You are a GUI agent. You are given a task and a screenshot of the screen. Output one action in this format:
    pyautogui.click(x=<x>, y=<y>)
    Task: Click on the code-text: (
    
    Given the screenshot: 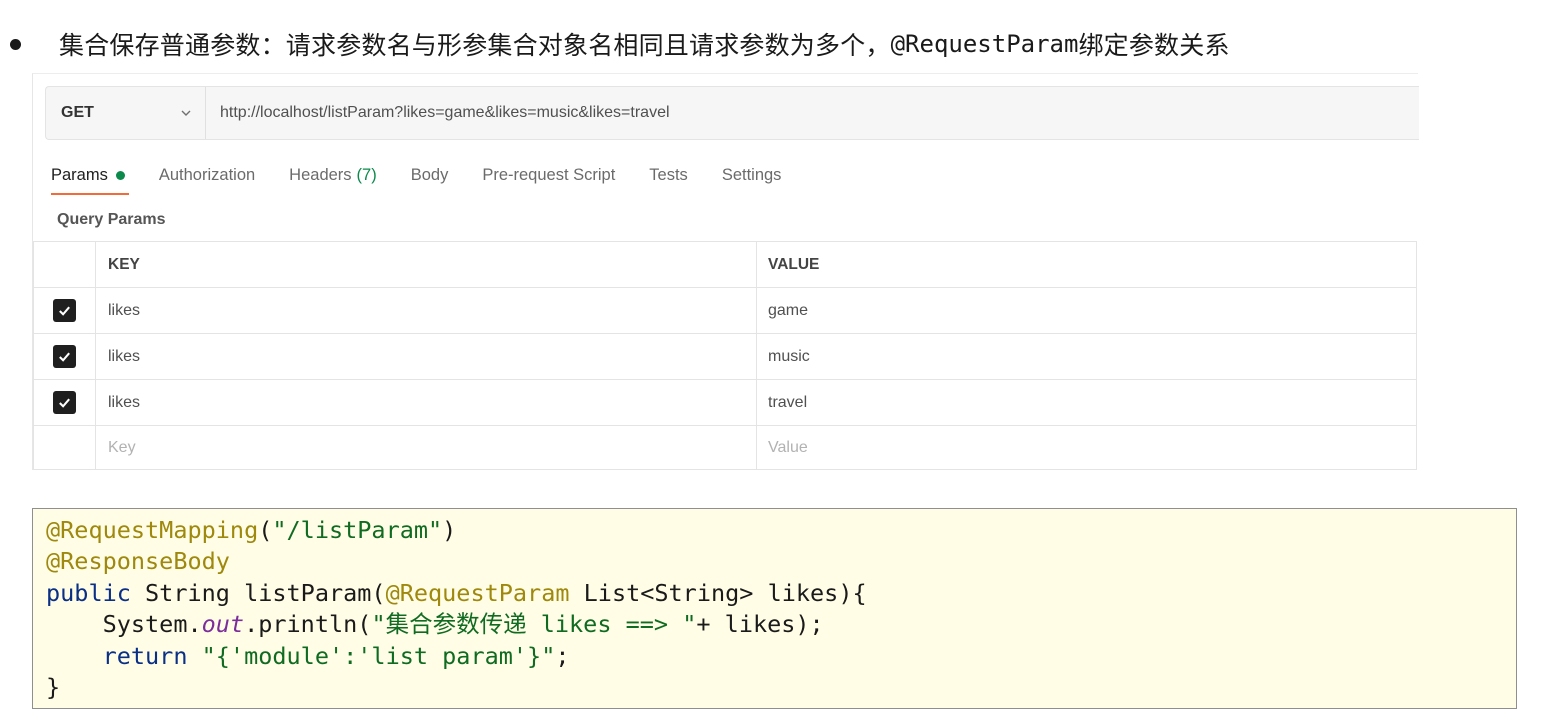 What is the action you would take?
    pyautogui.click(x=265, y=530)
    